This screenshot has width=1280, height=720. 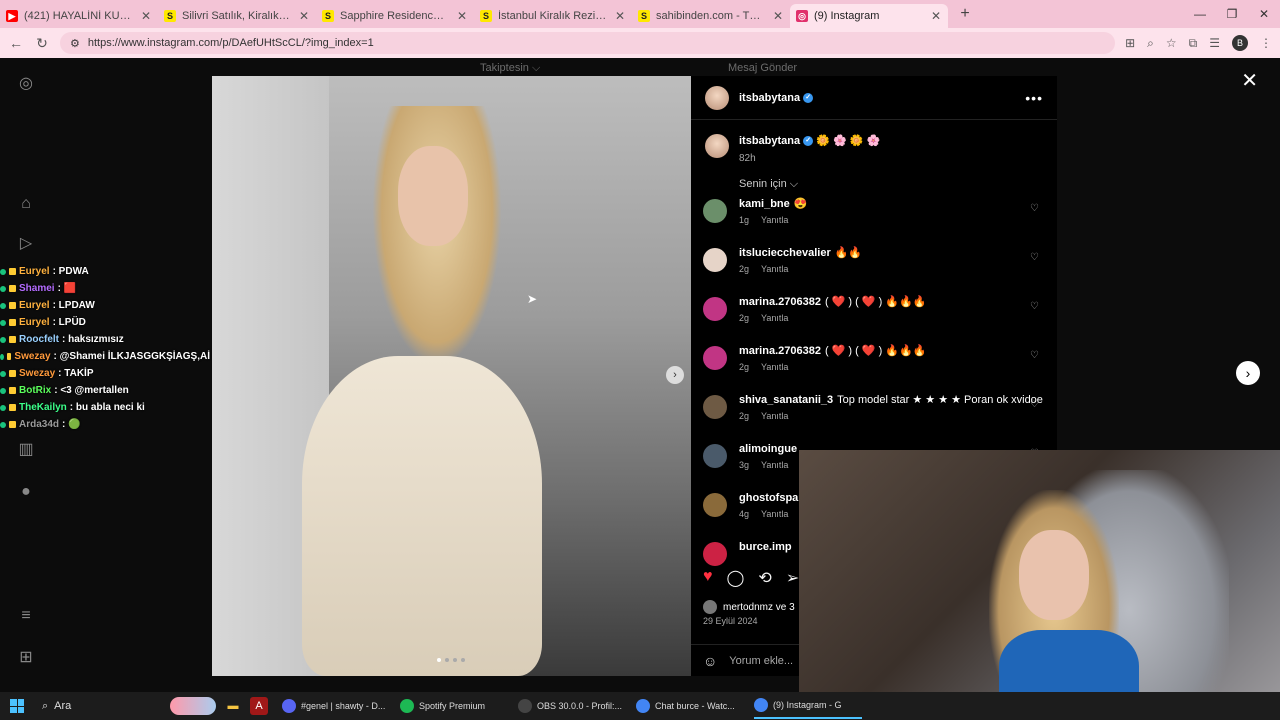 What do you see at coordinates (785, 253) in the screenshot?
I see `commenter-username: itsluciecchevalier` at bounding box center [785, 253].